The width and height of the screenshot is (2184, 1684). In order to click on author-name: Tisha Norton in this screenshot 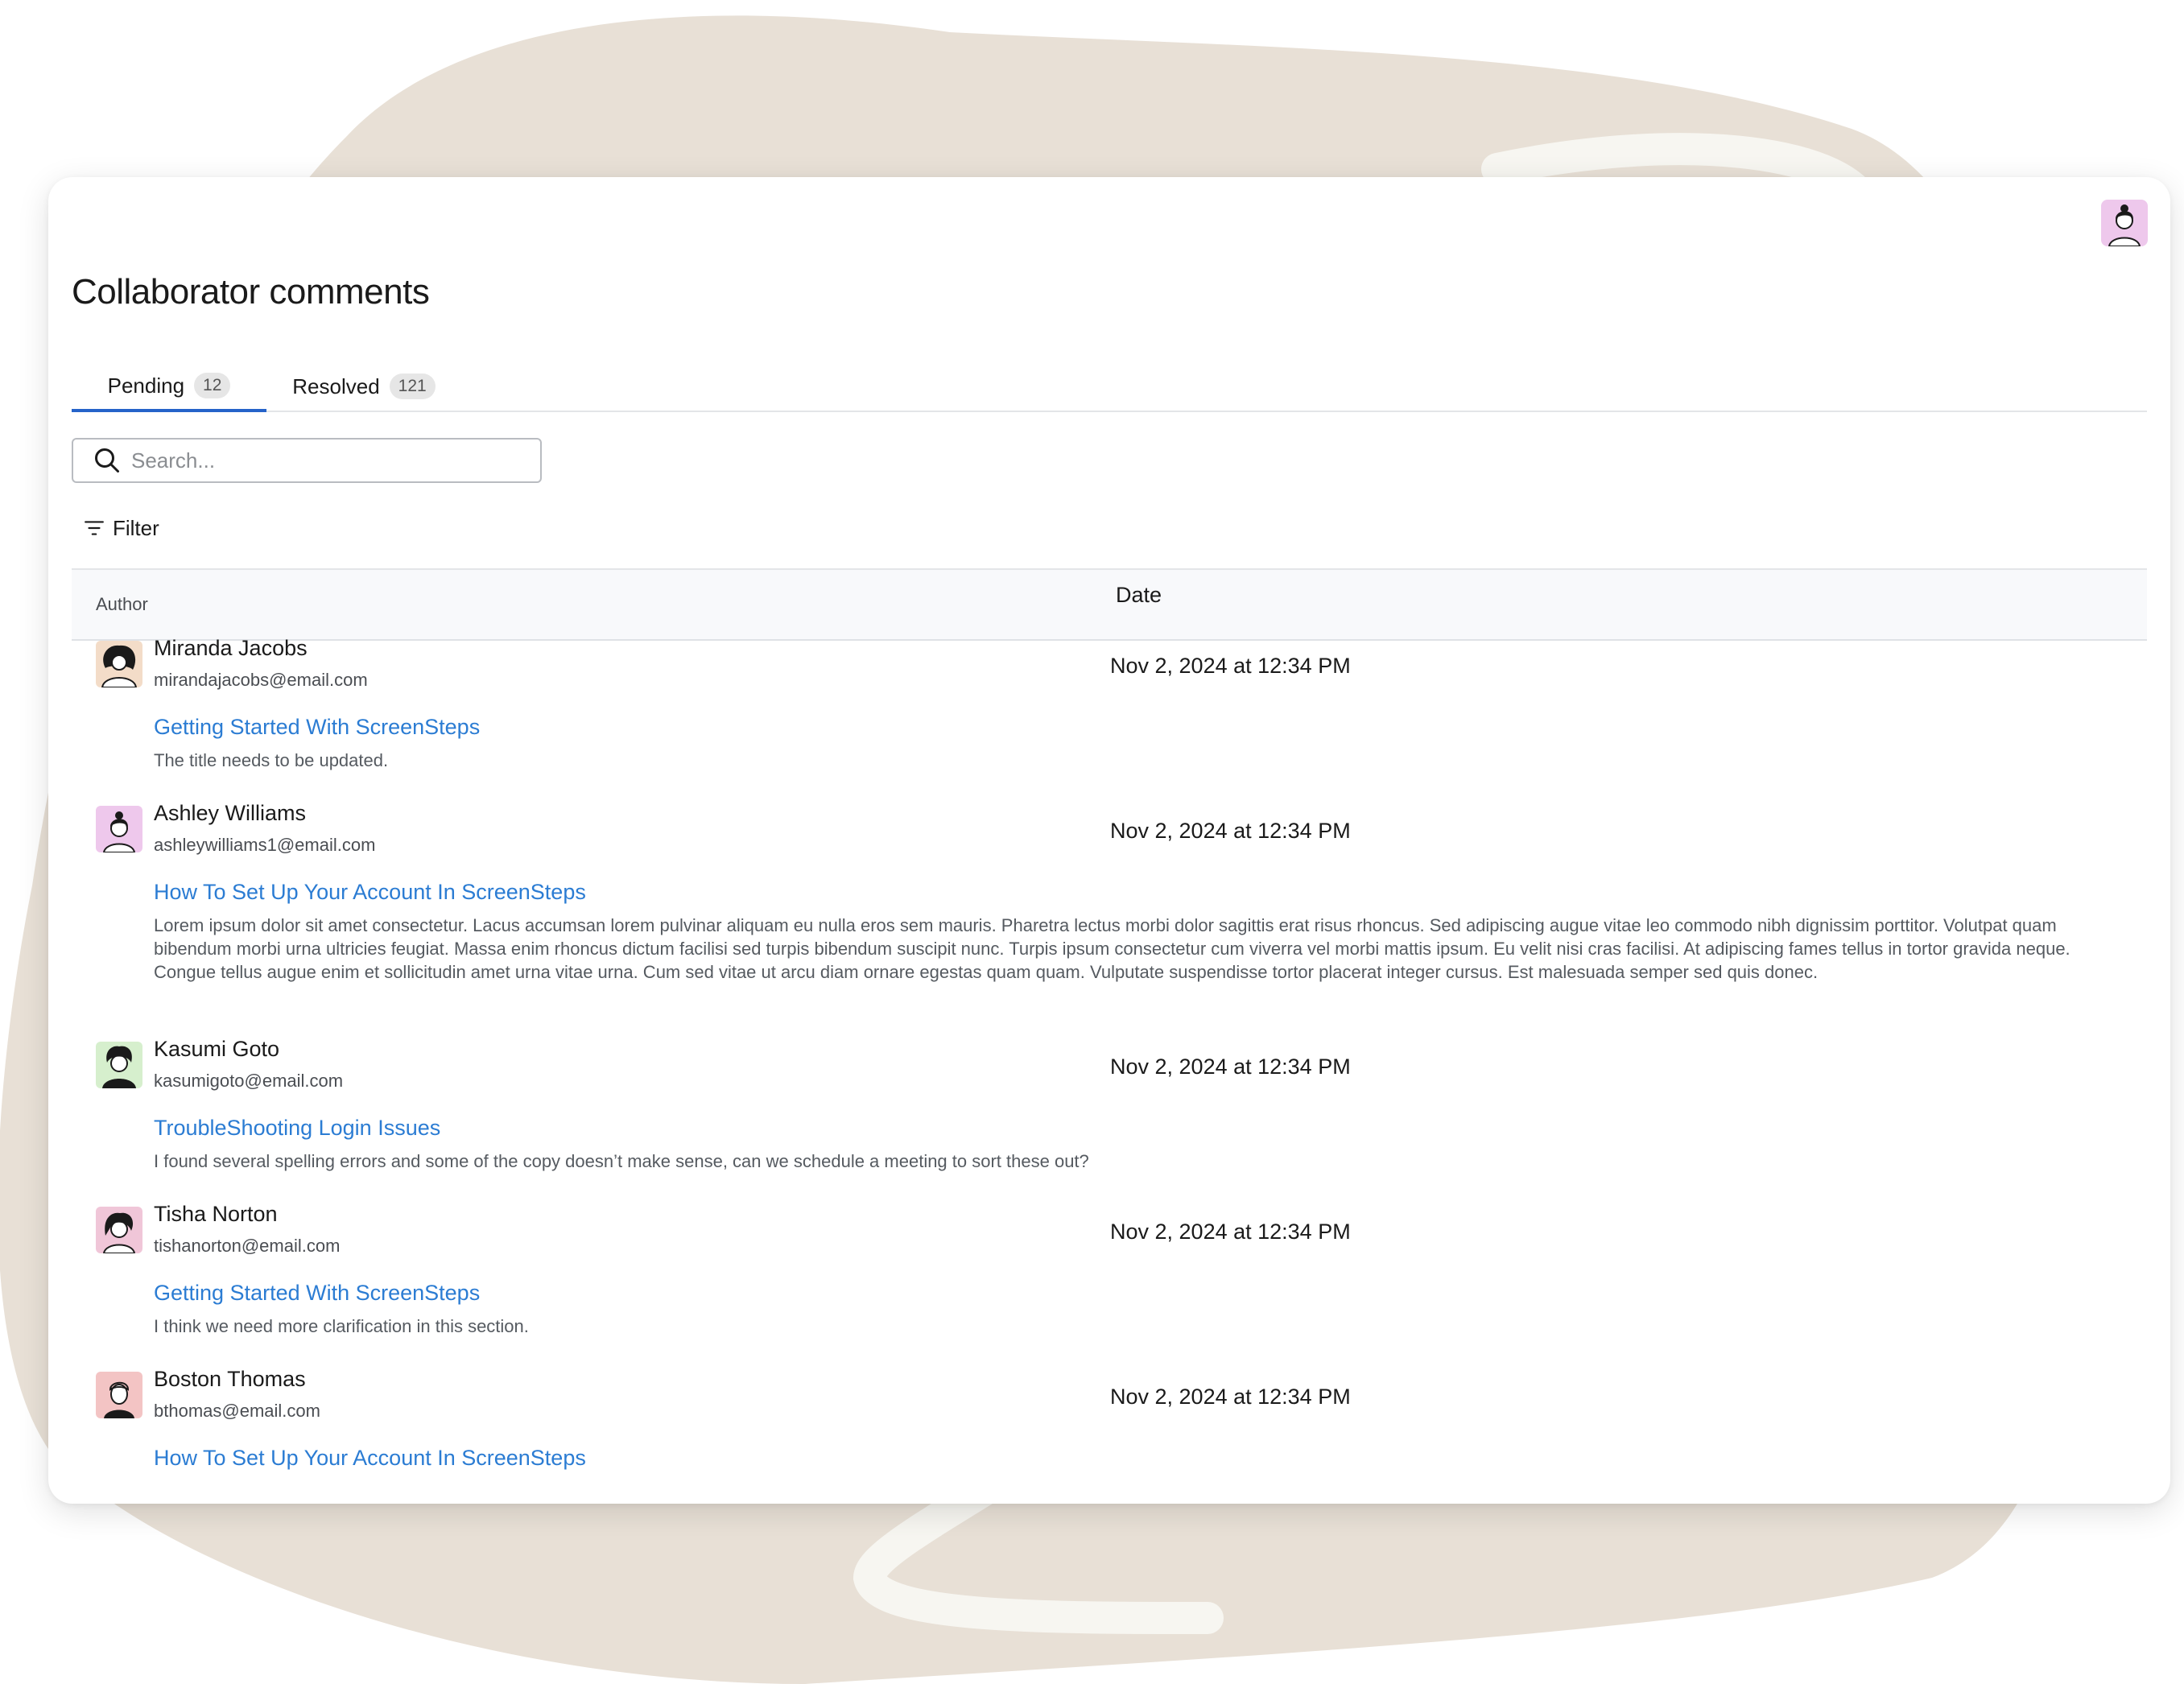, I will do `click(216, 1214)`.